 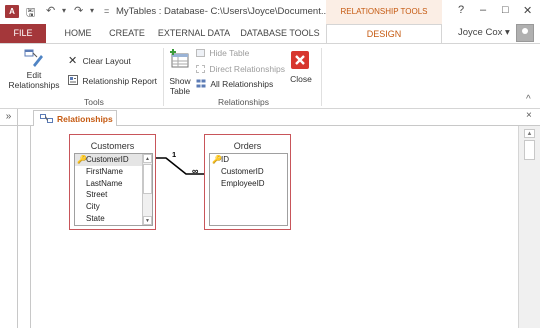 What do you see at coordinates (78, 33) in the screenshot?
I see `tab-home: HOME` at bounding box center [78, 33].